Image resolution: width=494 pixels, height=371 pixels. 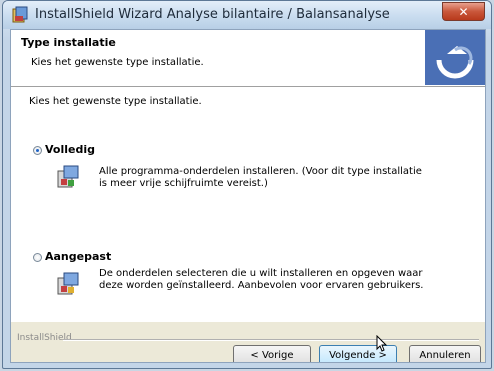 I want to click on installshield-brand: InstallShield, so click(x=44, y=338).